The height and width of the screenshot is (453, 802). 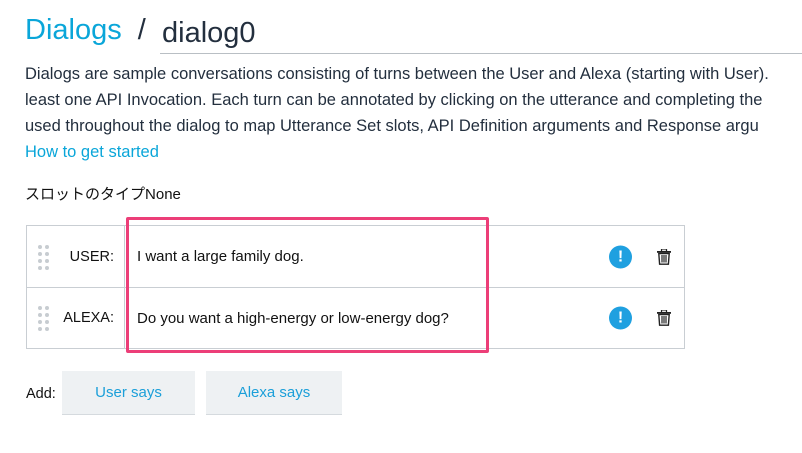 What do you see at coordinates (73, 30) in the screenshot?
I see `breadcrumb-dialogs-link: Dialogs` at bounding box center [73, 30].